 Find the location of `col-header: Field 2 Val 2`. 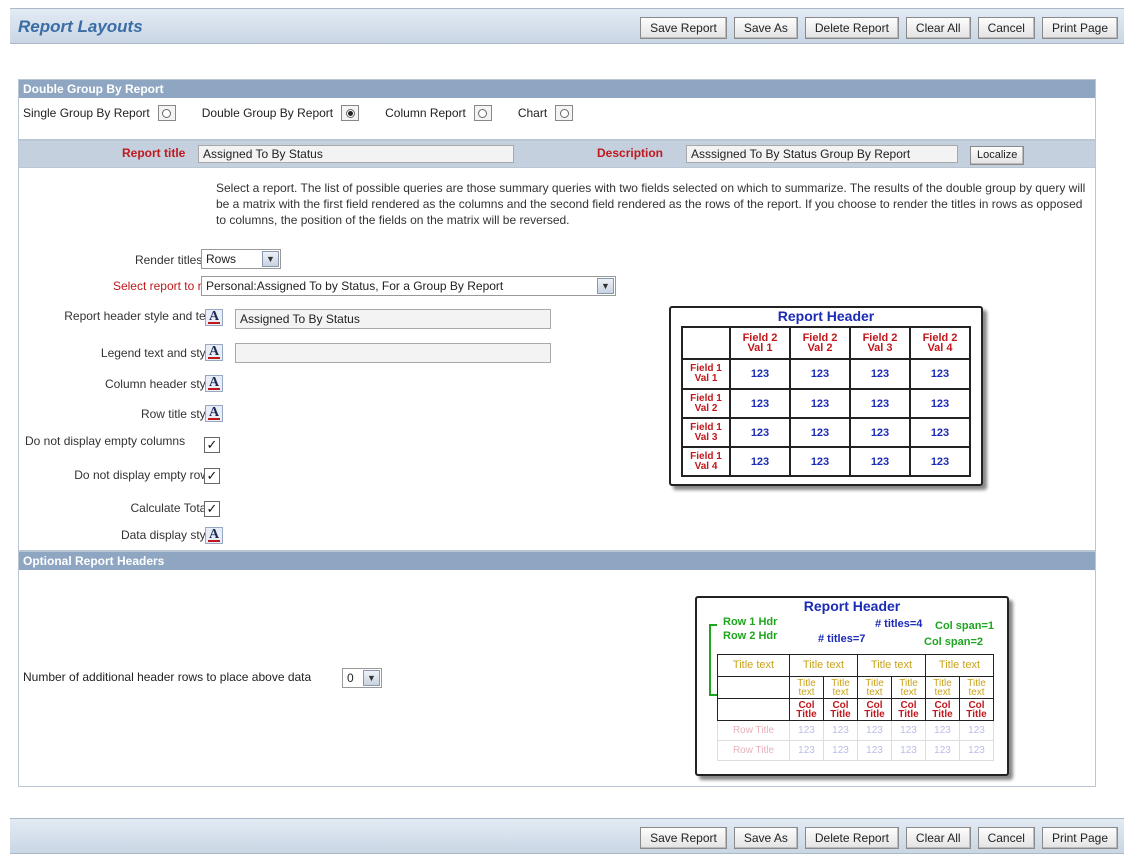

col-header: Field 2 Val 2 is located at coordinates (820, 343).